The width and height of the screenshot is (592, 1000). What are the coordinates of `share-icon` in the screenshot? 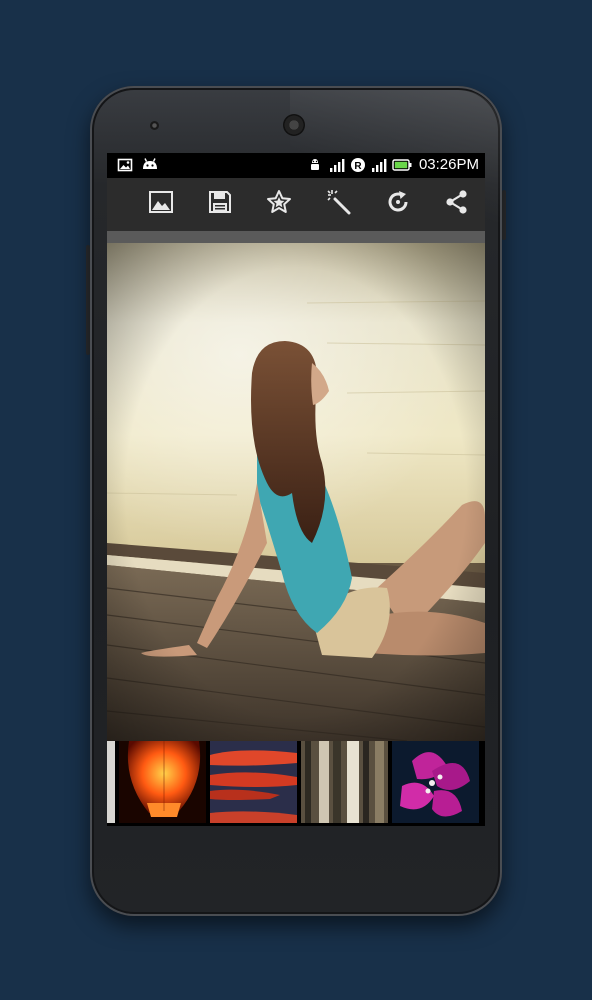 It's located at (457, 204).